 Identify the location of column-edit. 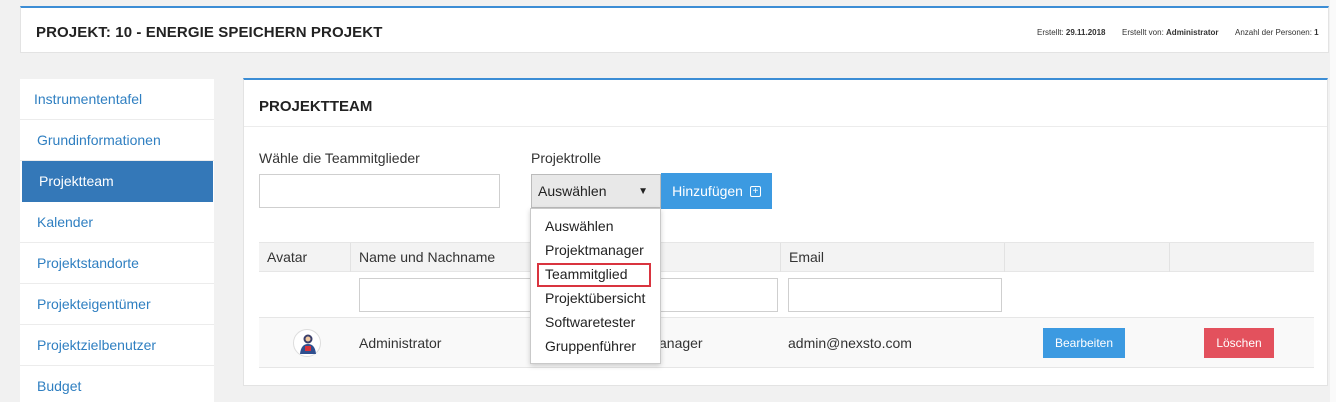
(1087, 257).